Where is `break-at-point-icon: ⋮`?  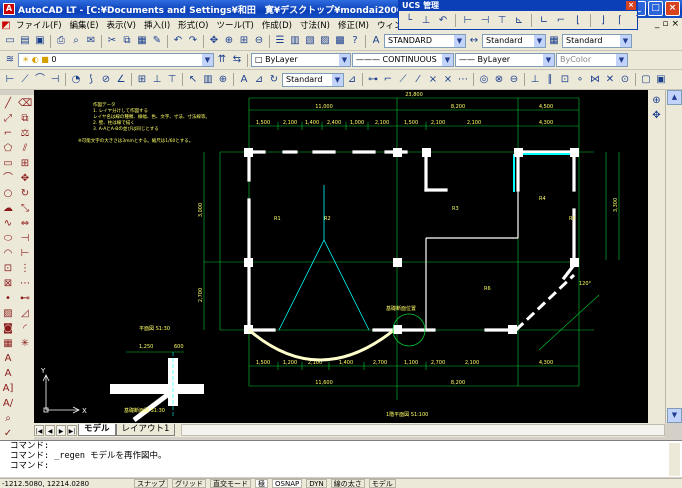
break-at-point-icon: ⋮ is located at coordinates (25, 269).